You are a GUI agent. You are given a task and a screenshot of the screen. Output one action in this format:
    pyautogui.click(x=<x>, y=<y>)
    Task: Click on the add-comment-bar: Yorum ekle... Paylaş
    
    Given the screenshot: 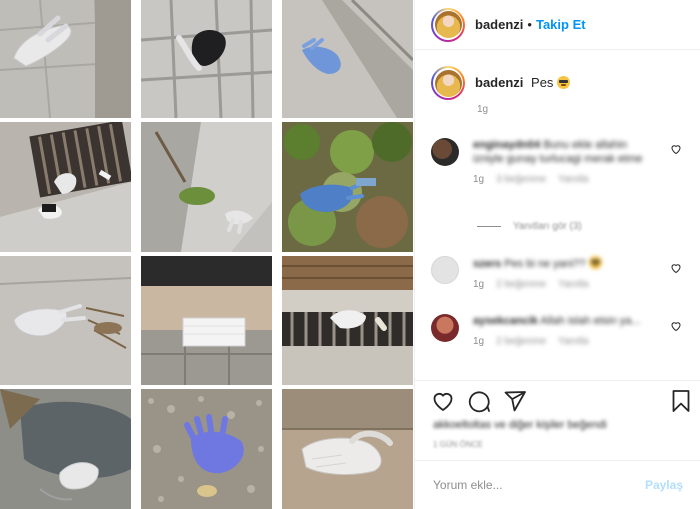 What is the action you would take?
    pyautogui.click(x=557, y=484)
    